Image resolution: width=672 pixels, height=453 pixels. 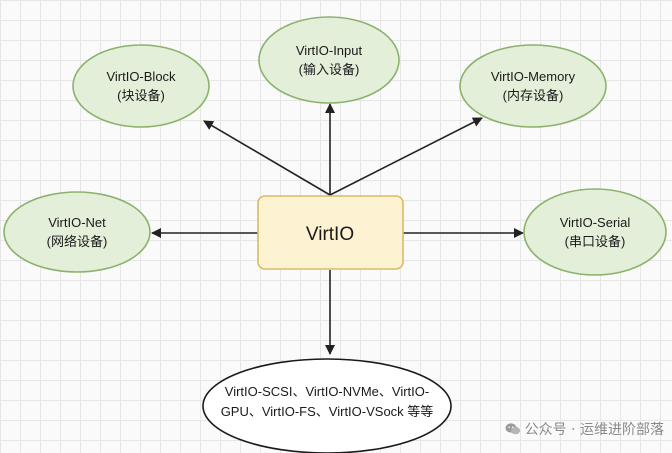 I want to click on node-virtio-others-line2: GPU、VirtIO-FS、VirtIO-VSock 等等, so click(x=327, y=411).